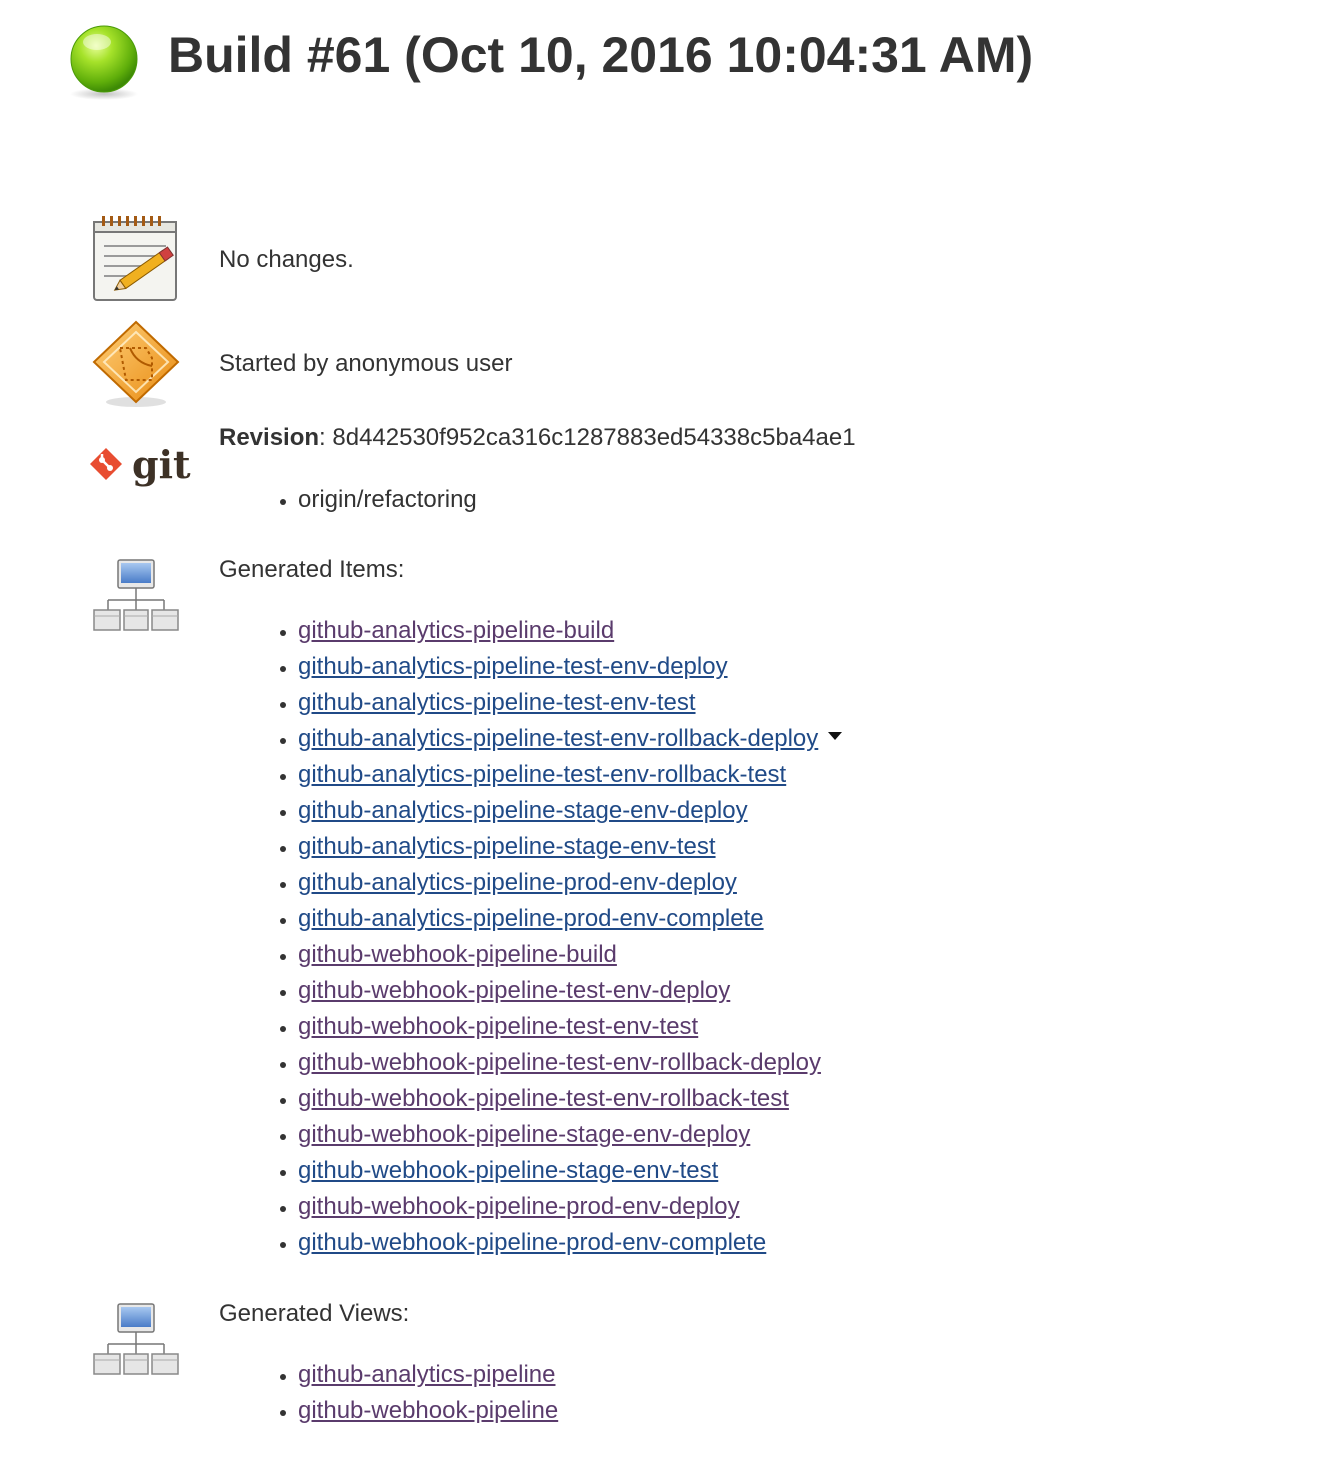  I want to click on orange-diamond-user-icon, so click(136, 363).